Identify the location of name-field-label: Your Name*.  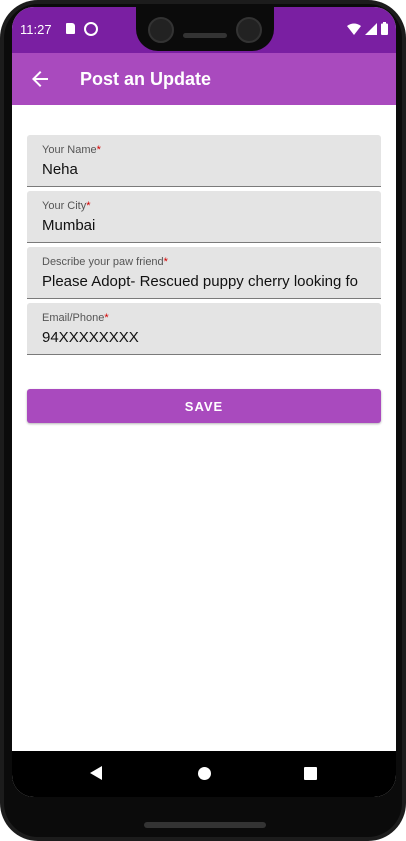
(71, 150).